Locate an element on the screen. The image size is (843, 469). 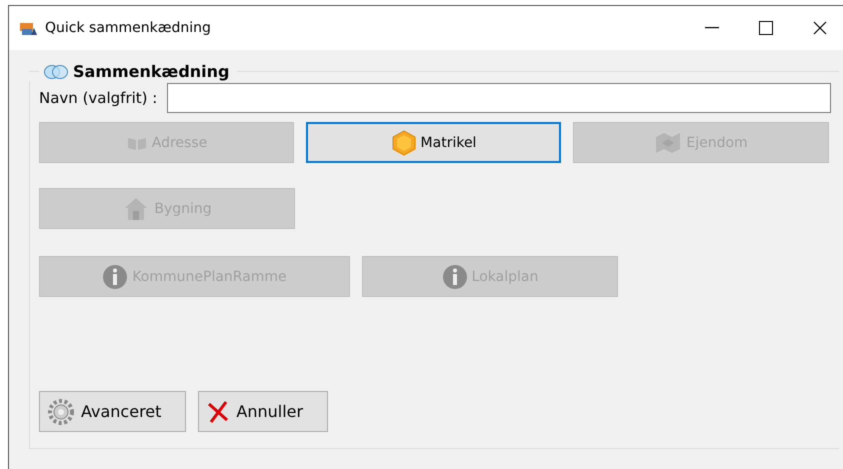
name-label: Navn (valgfrit) : is located at coordinates (98, 98).